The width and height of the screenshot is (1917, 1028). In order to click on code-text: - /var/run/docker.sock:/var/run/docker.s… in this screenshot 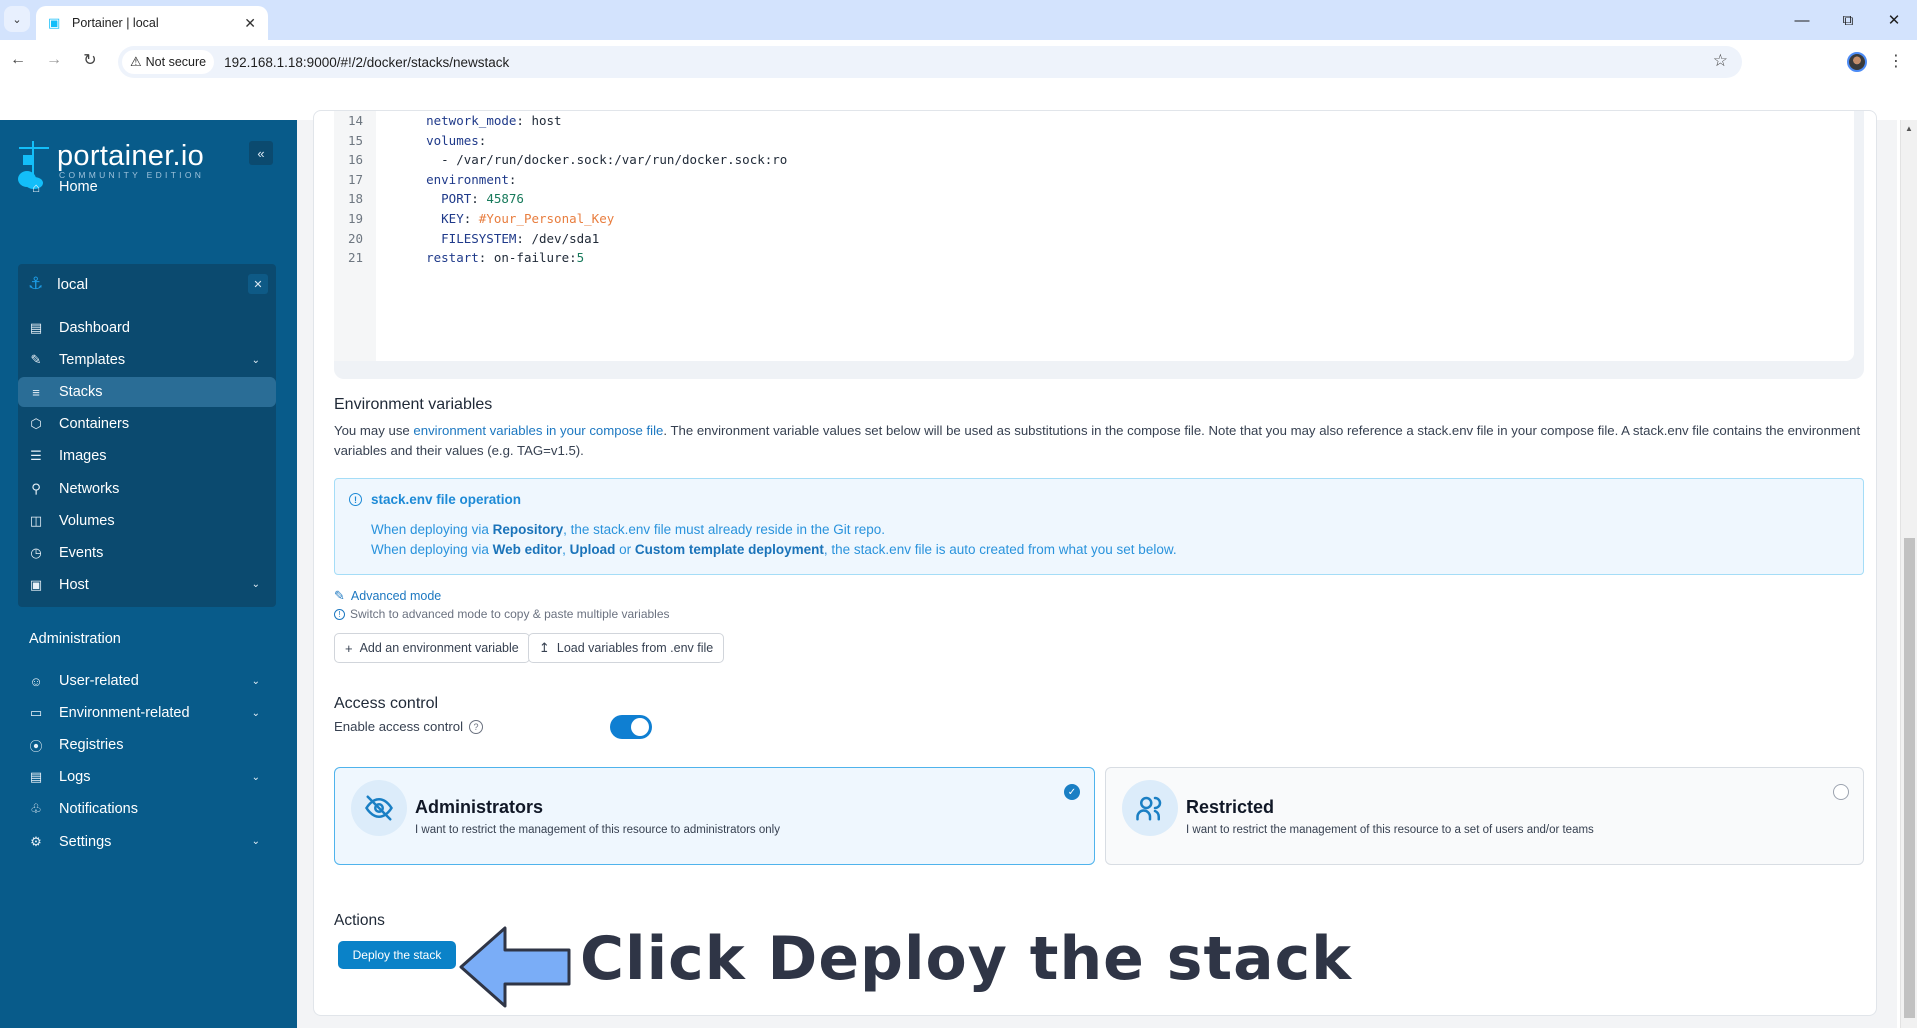, I will do `click(614, 160)`.